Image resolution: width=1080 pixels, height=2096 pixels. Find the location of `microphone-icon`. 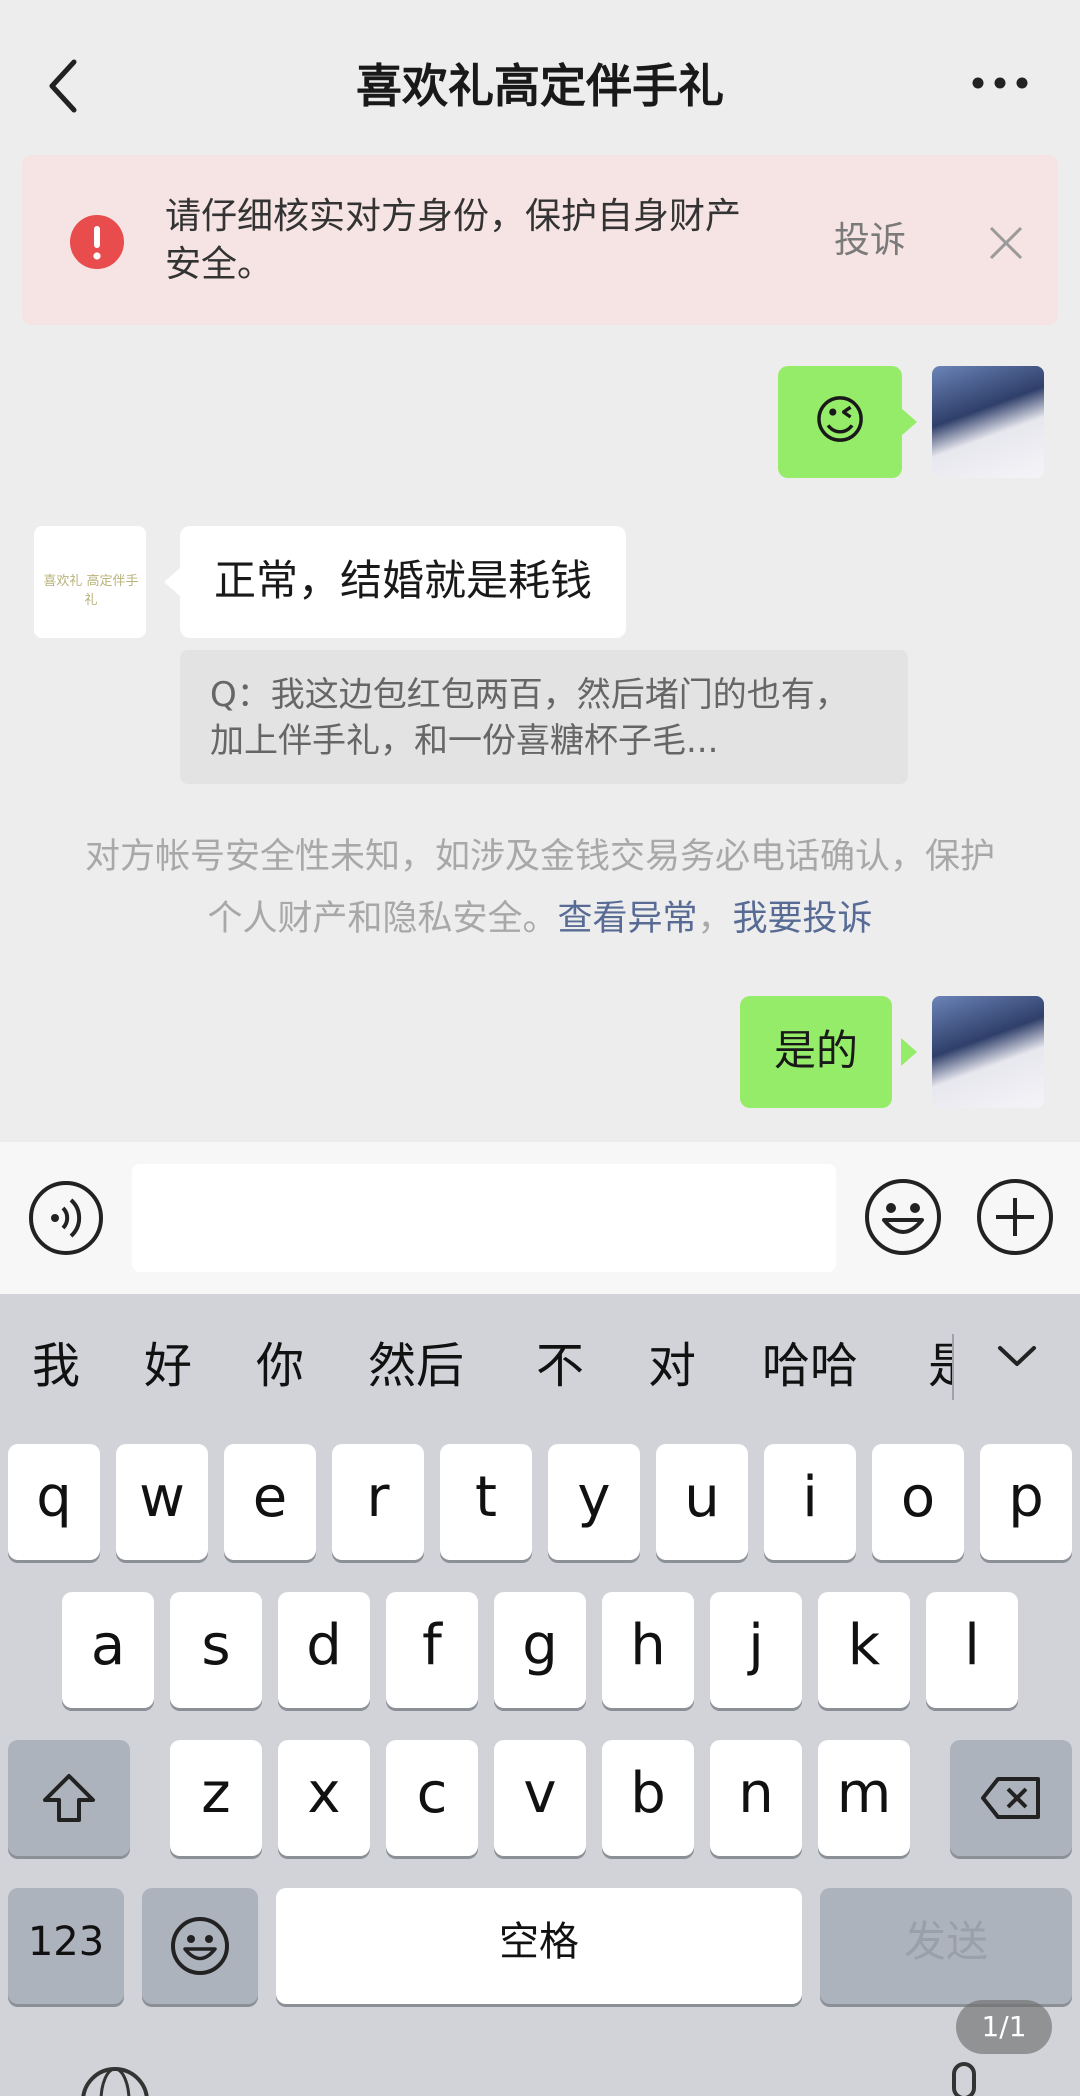

microphone-icon is located at coordinates (964, 2079).